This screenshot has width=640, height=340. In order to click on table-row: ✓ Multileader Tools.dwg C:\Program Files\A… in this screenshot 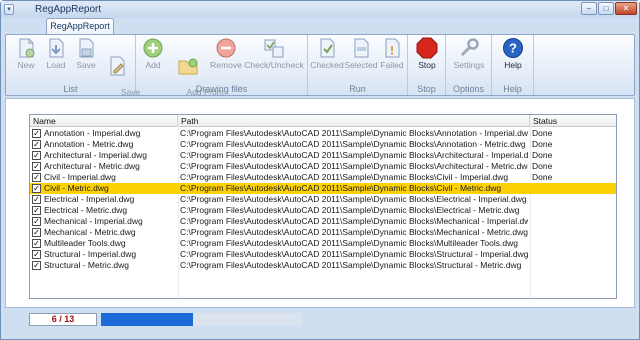, I will do `click(323, 243)`.